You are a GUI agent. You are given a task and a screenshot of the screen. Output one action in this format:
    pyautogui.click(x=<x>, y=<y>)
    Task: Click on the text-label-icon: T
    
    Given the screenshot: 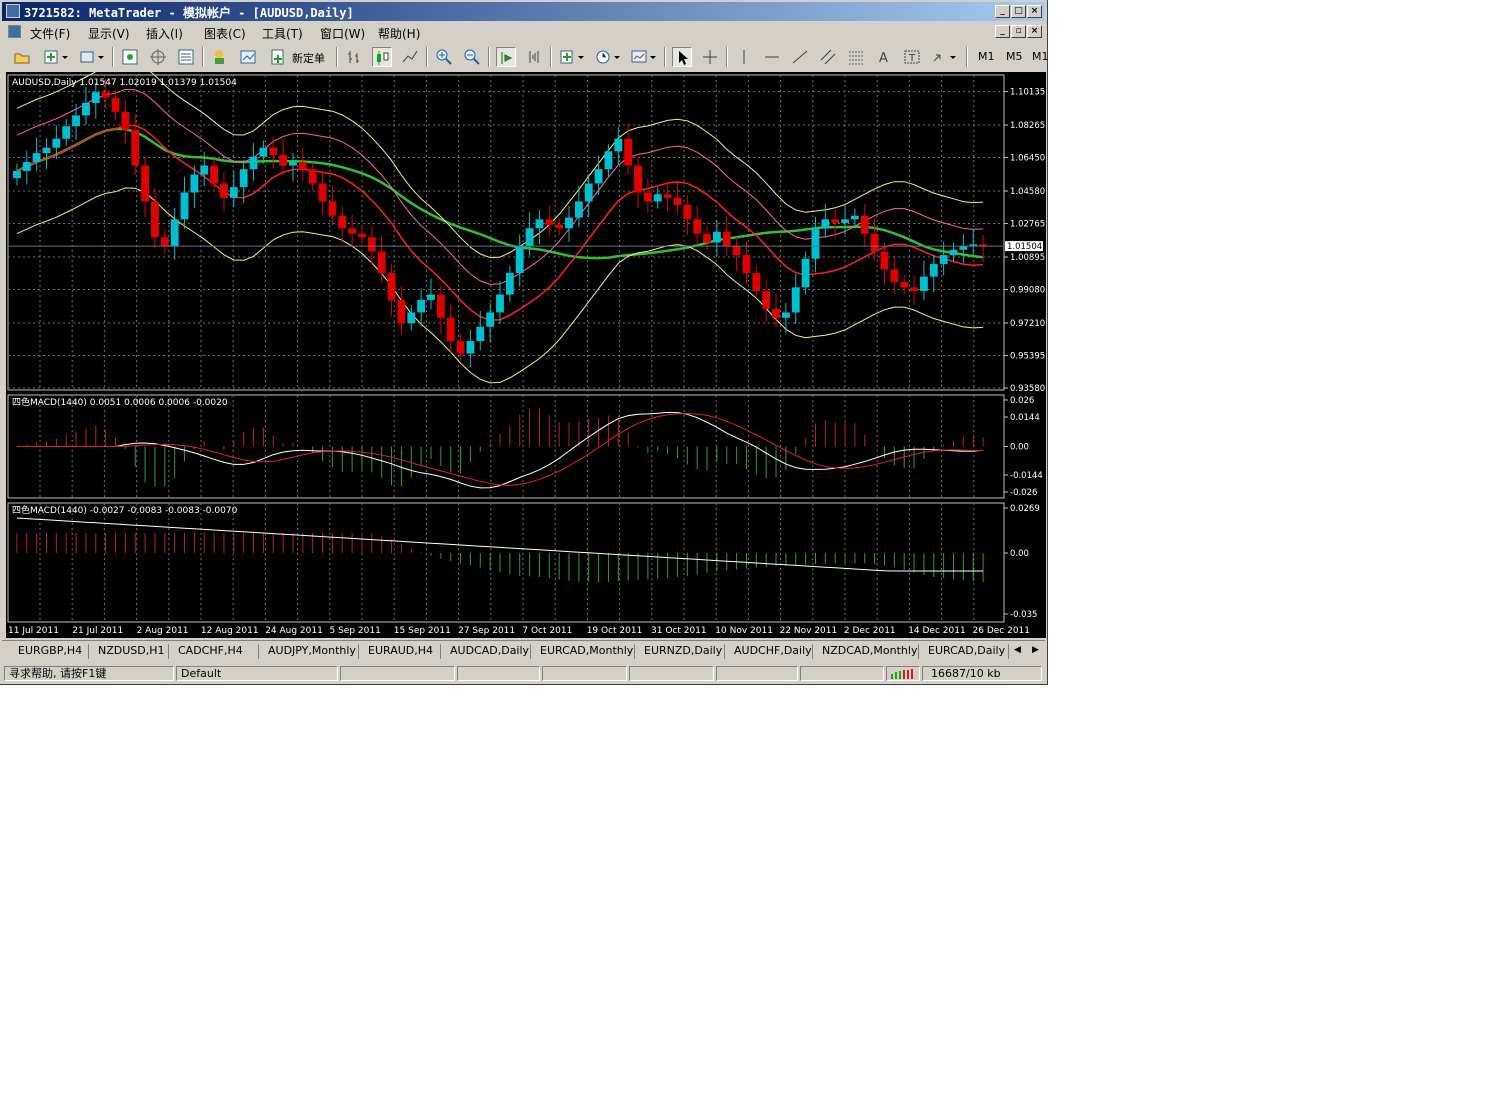 What is the action you would take?
    pyautogui.click(x=912, y=57)
    